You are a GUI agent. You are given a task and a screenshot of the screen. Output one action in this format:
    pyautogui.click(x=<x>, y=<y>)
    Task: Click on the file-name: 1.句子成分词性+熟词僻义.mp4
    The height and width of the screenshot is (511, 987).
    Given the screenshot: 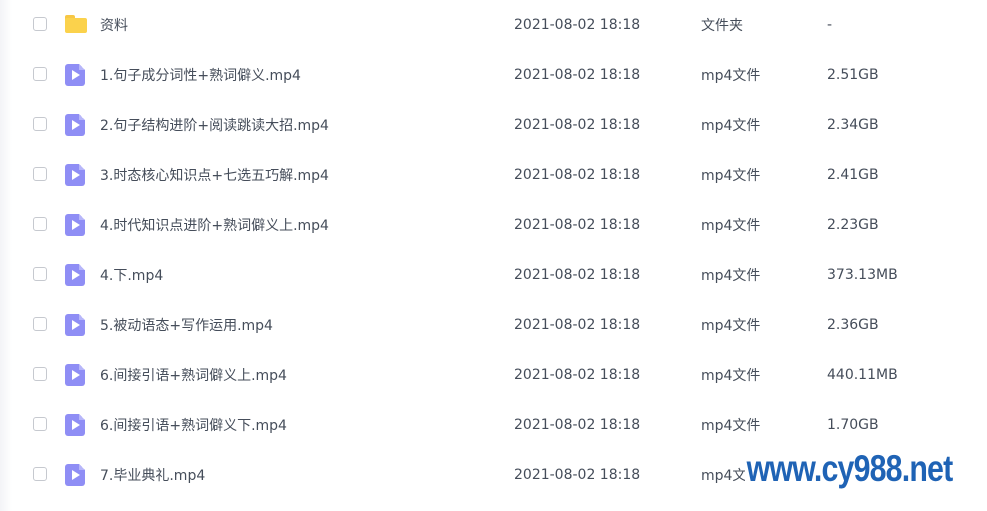 What is the action you would take?
    pyautogui.click(x=200, y=75)
    